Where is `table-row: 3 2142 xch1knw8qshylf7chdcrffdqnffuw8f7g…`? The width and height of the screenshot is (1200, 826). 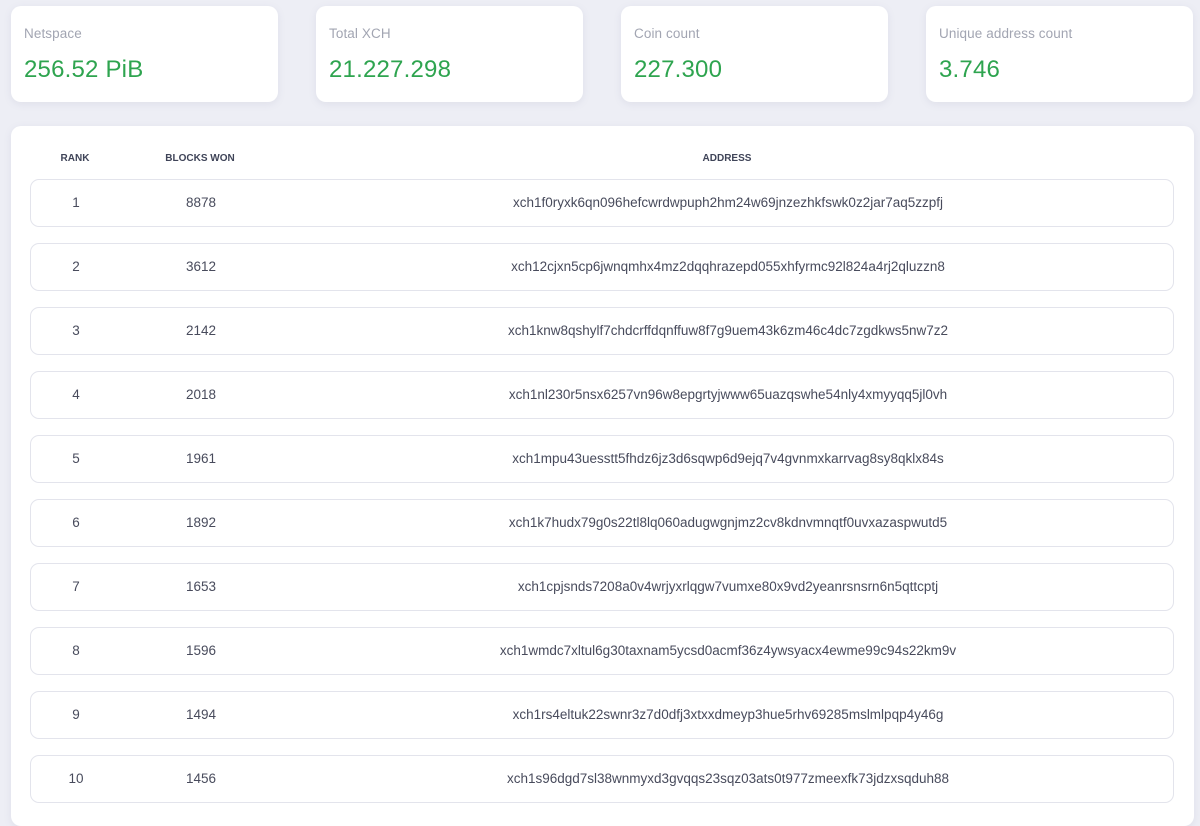 table-row: 3 2142 xch1knw8qshylf7chdcrffdqnffuw8f7g… is located at coordinates (602, 331).